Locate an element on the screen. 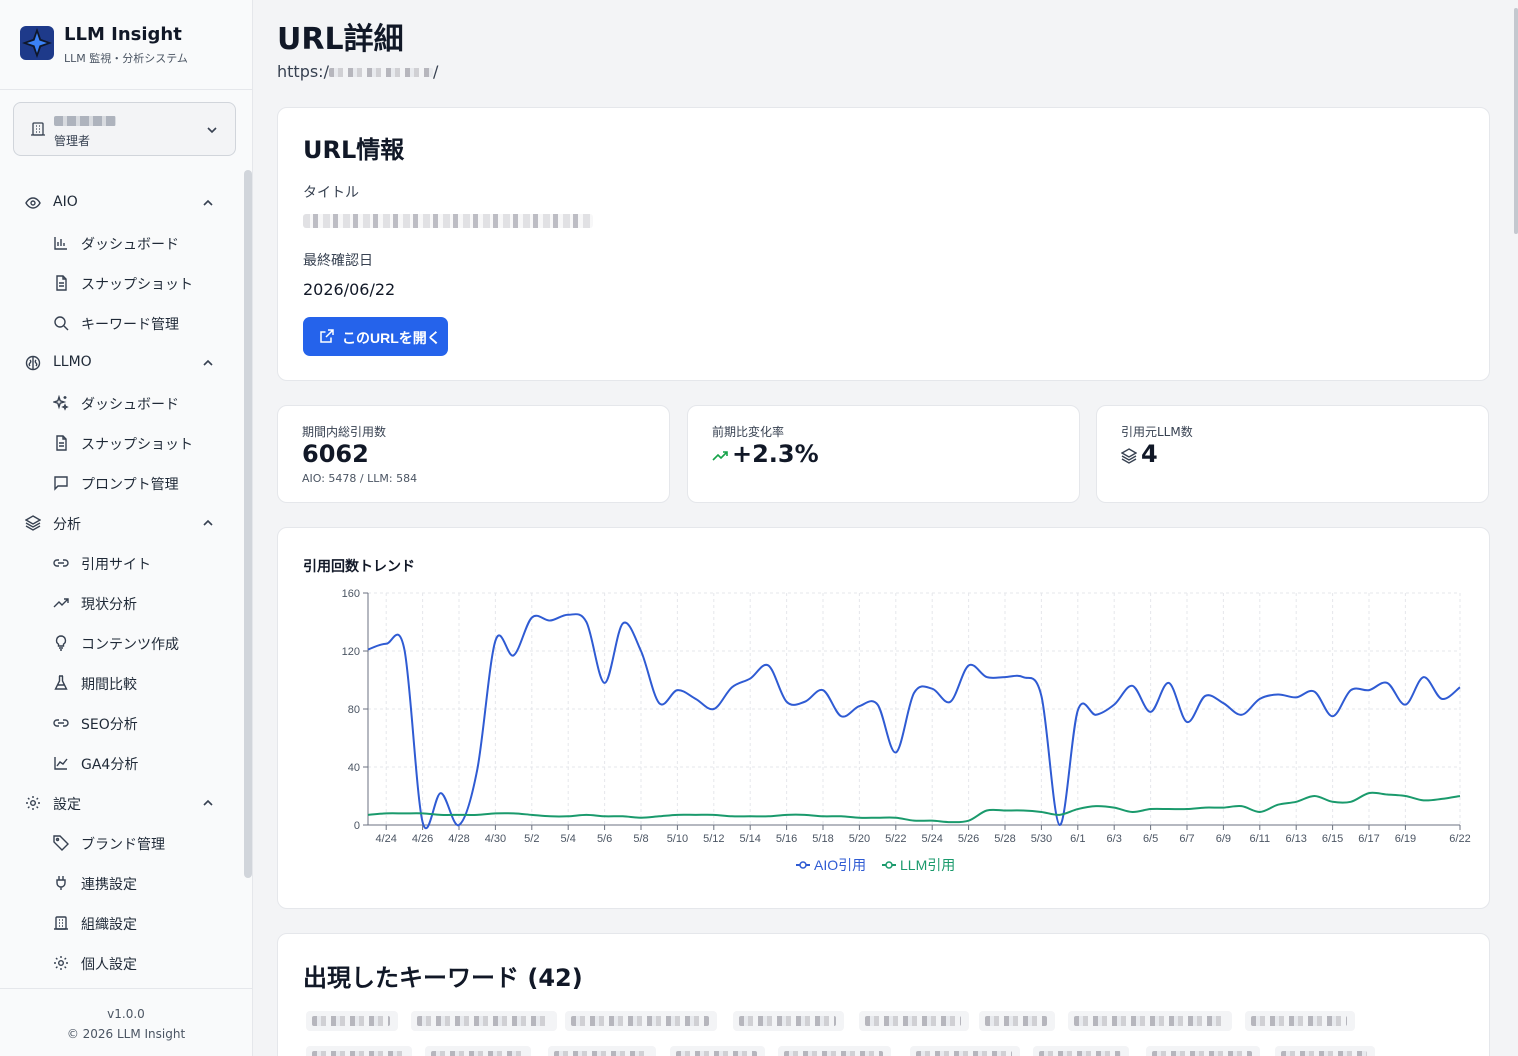 Image resolution: width=1518 pixels, height=1056 pixels. sidebar-item-seo-analysis: SEO分析 is located at coordinates (122, 723).